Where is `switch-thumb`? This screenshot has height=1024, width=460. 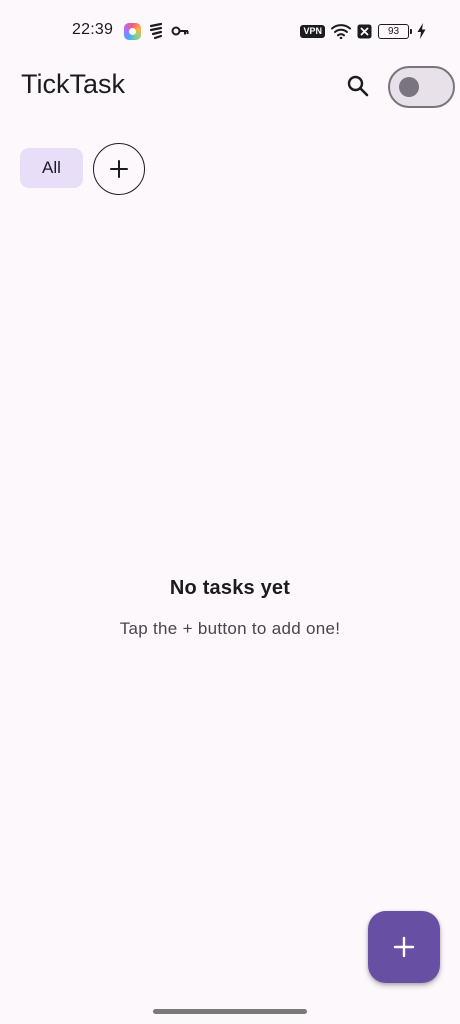
switch-thumb is located at coordinates (409, 87).